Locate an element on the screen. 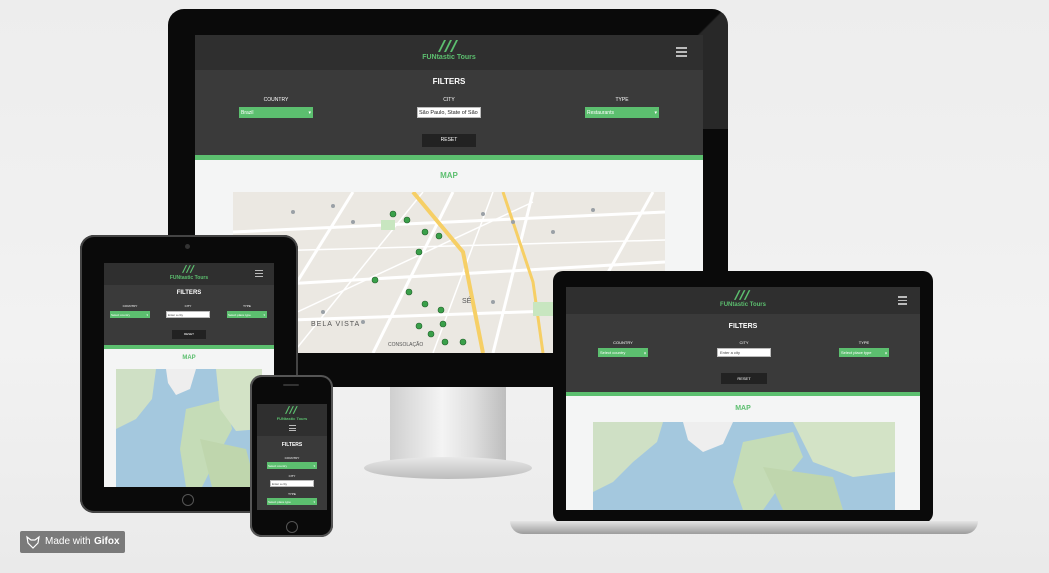 The image size is (1049, 573). gifox-fox-icon is located at coordinates (33, 542).